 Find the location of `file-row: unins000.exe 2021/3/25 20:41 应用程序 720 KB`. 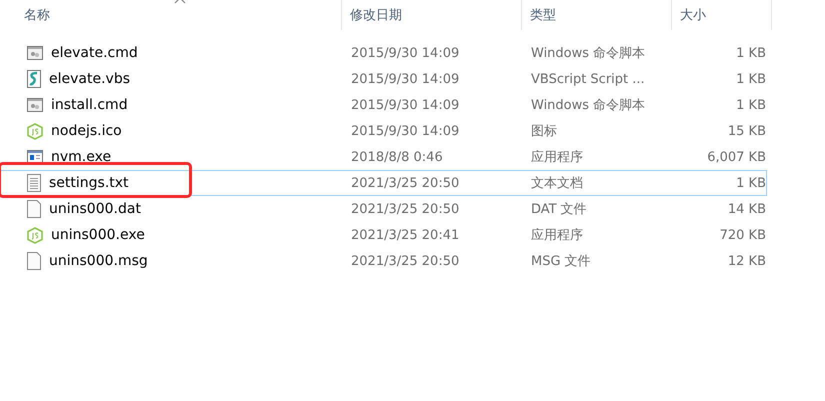

file-row: unins000.exe 2021/3/25 20:41 应用程序 720 KB is located at coordinates (383, 235).